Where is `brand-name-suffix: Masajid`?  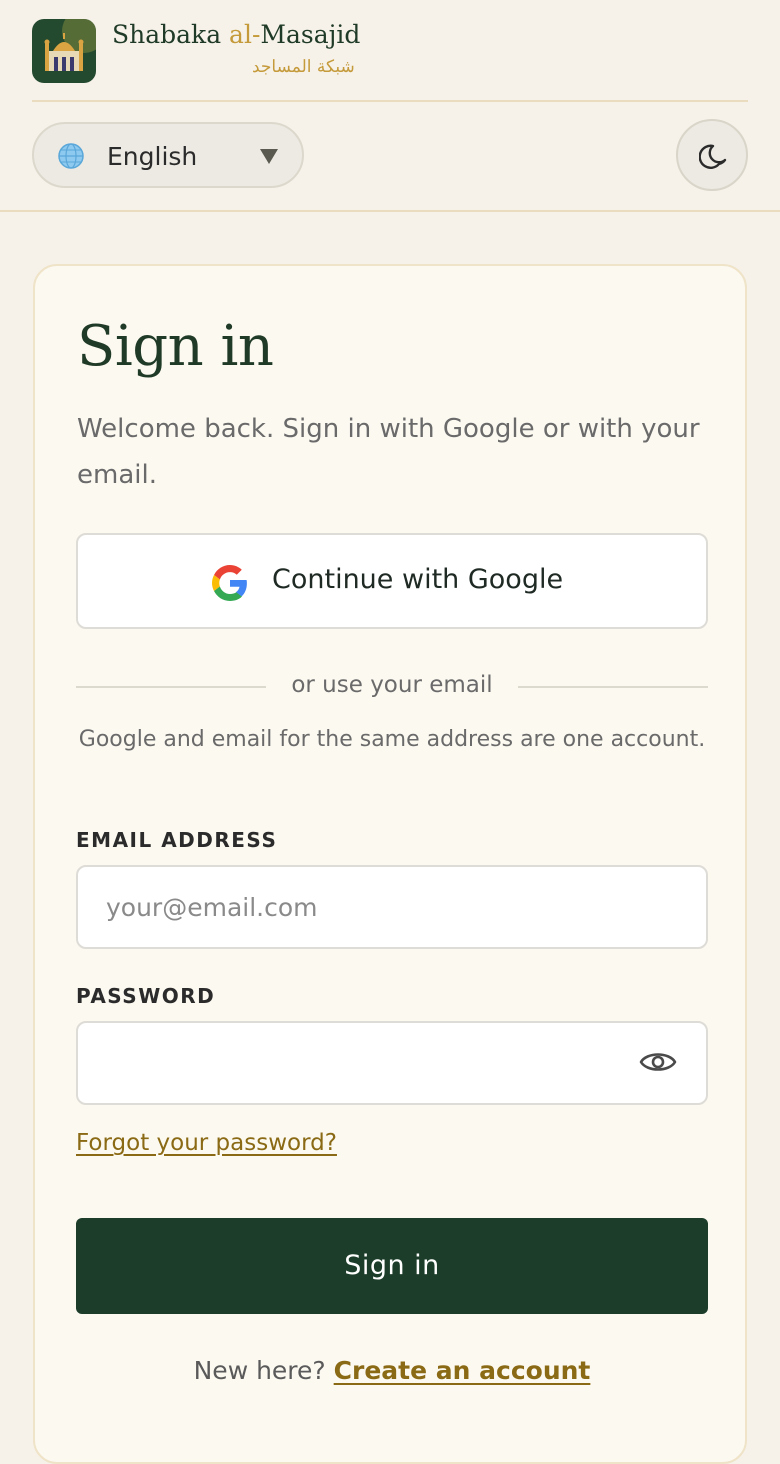
brand-name-suffix: Masajid is located at coordinates (310, 34).